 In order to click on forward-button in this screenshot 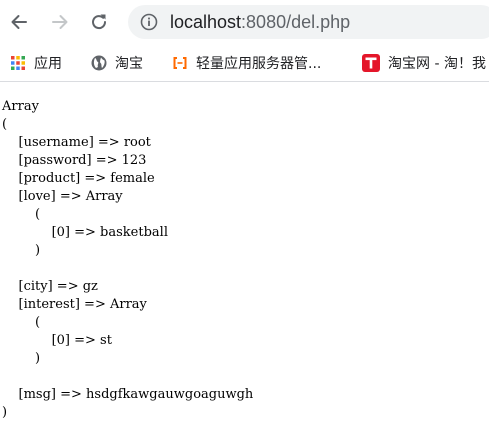, I will do `click(60, 22)`.